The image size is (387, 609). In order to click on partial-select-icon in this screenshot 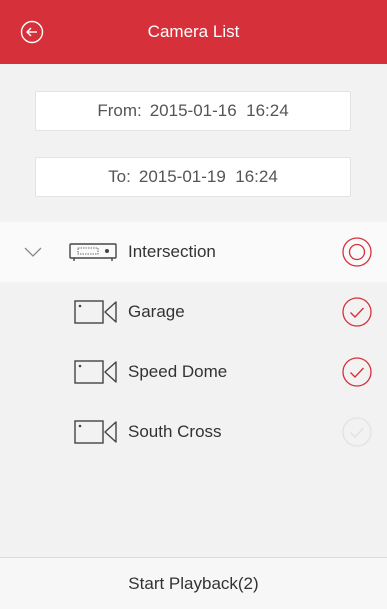, I will do `click(357, 252)`.